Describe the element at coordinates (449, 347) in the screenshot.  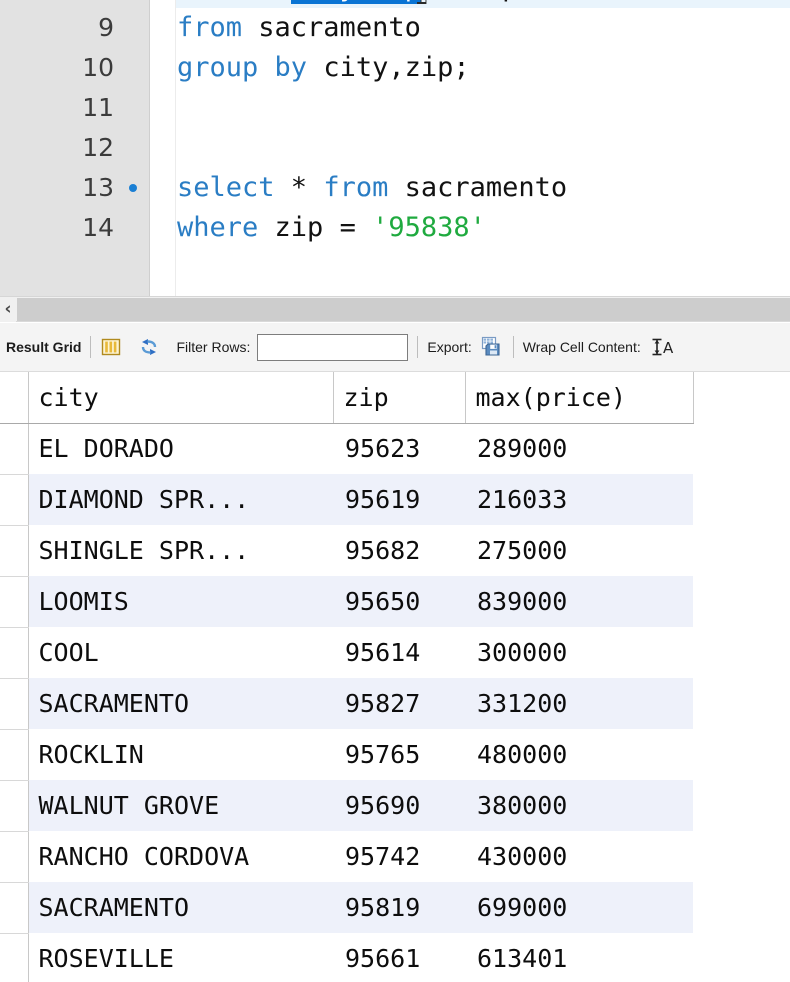
I see `export-label: Export:` at that location.